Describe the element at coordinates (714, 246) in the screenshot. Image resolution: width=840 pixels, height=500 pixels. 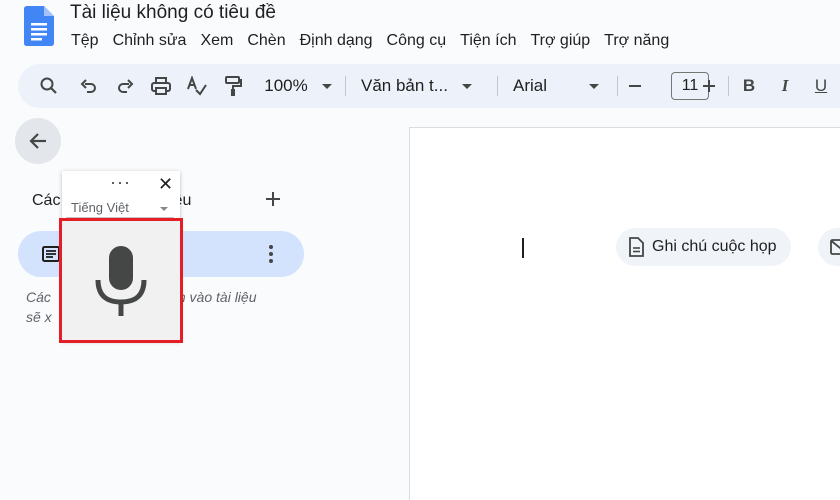
I see `meeting-notes-chip-label: Ghi chú cuộc họp` at that location.